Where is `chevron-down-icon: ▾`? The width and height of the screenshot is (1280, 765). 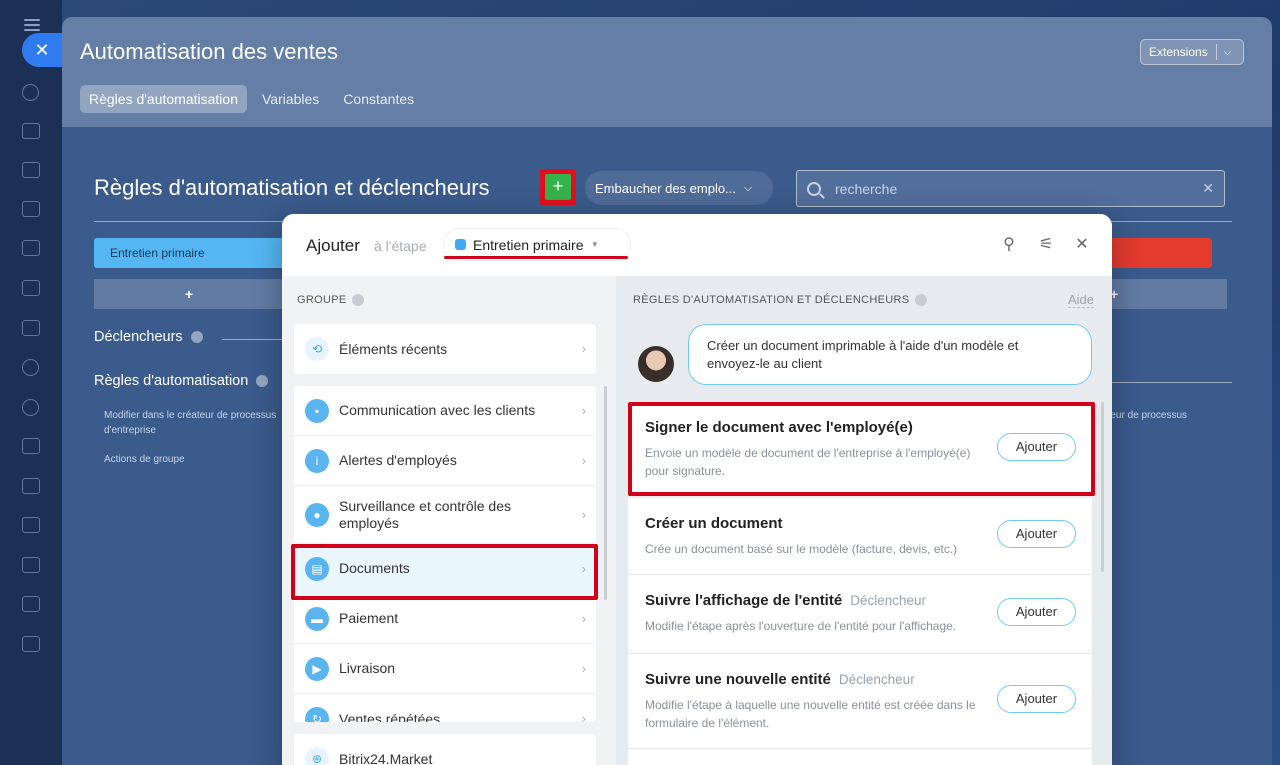
chevron-down-icon: ▾ is located at coordinates (595, 244).